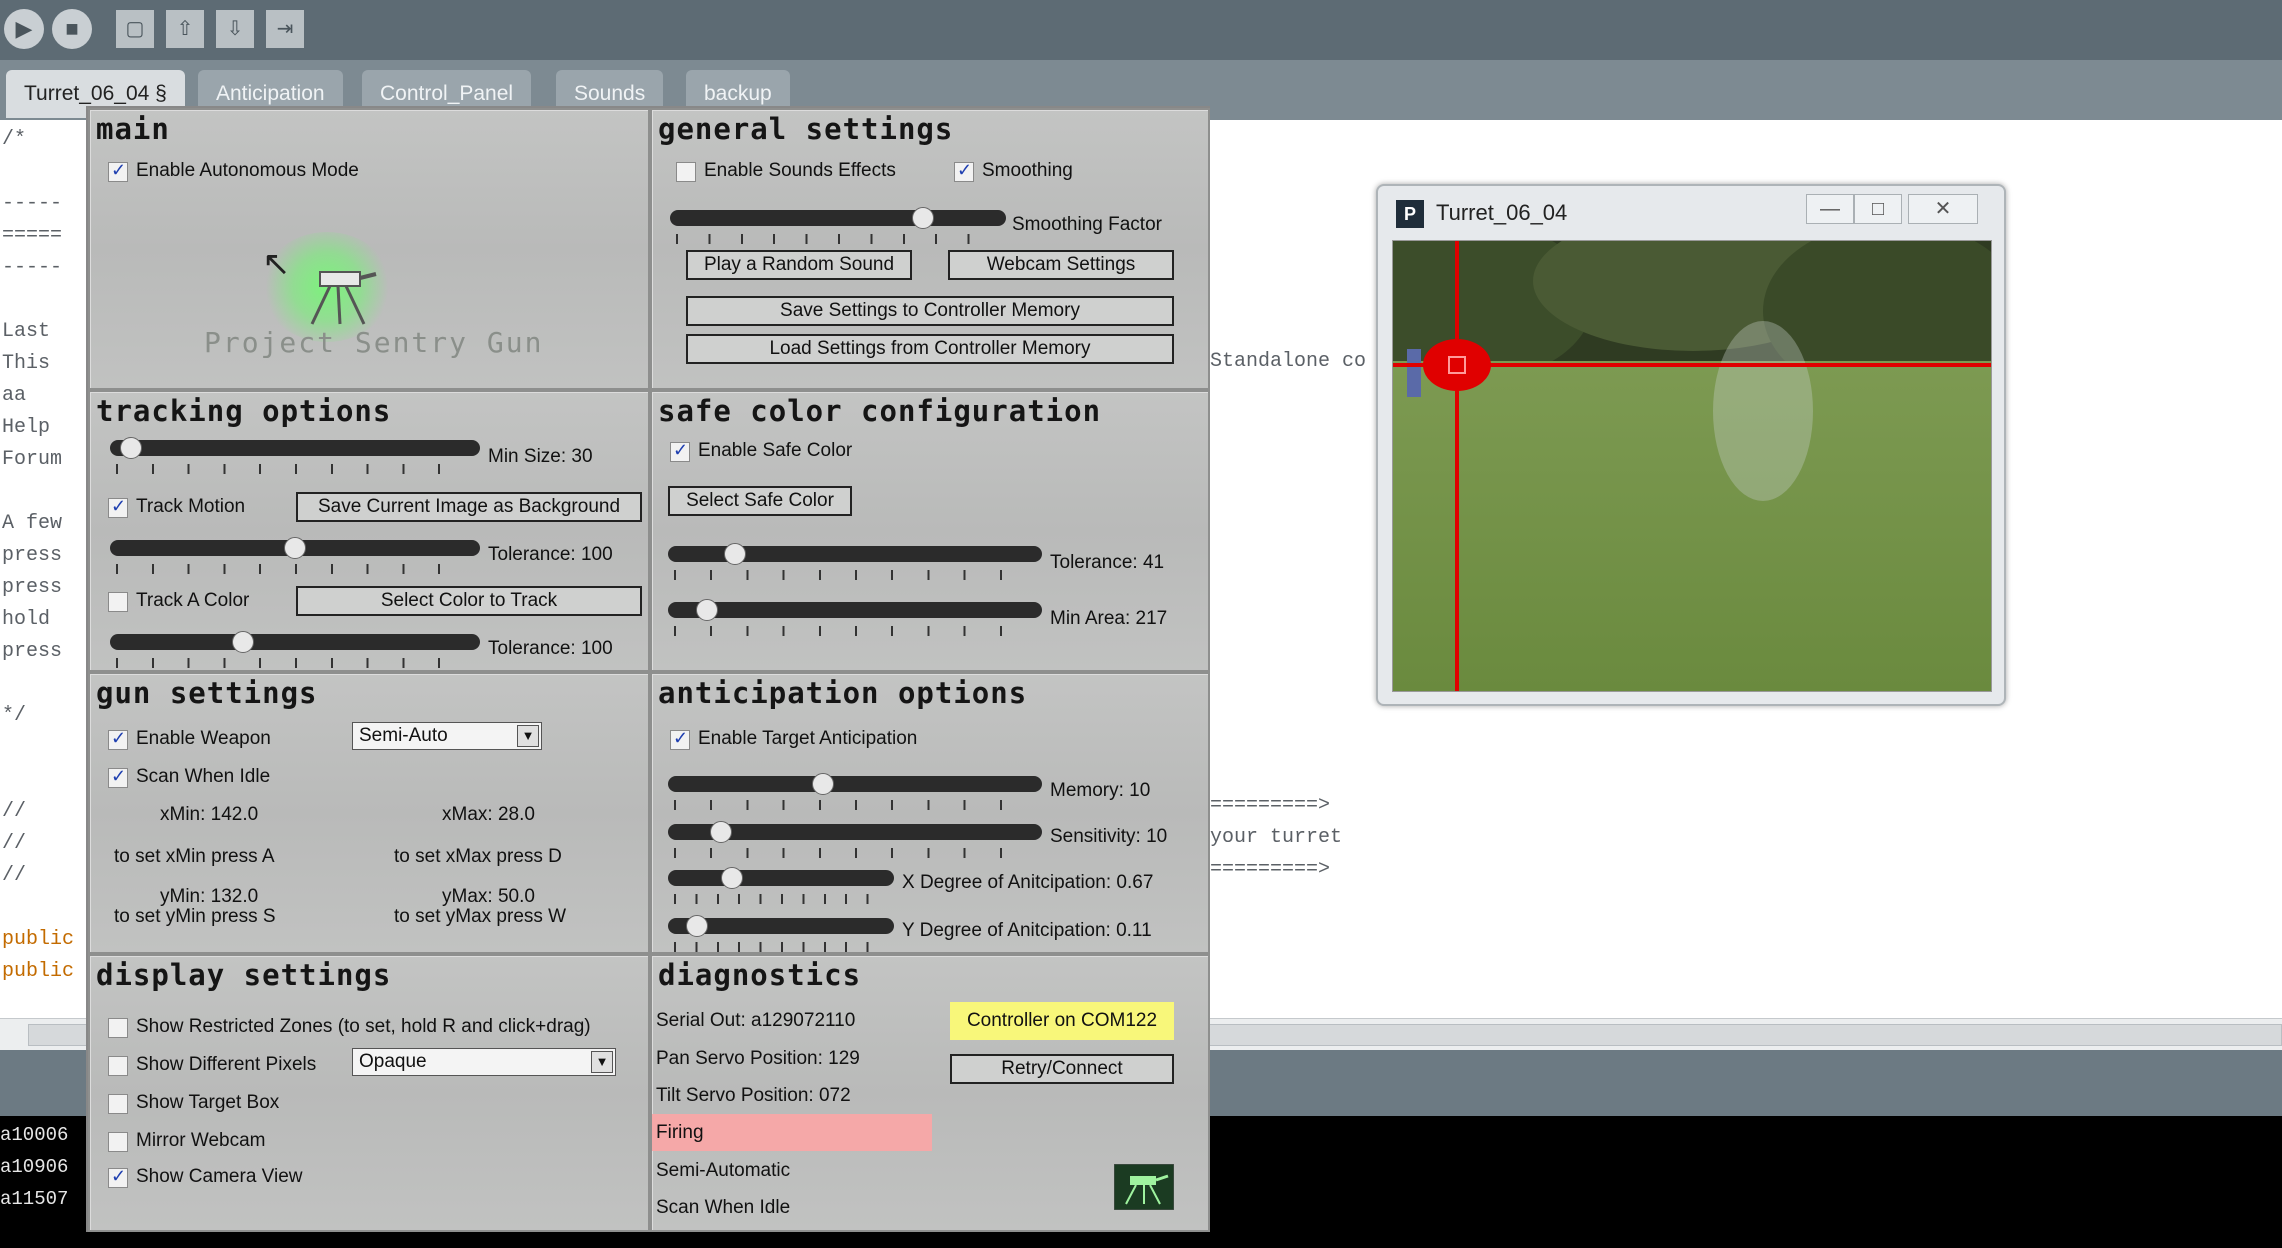 Image resolution: width=2282 pixels, height=1248 pixels. I want to click on firing-status: Firing, so click(792, 1132).